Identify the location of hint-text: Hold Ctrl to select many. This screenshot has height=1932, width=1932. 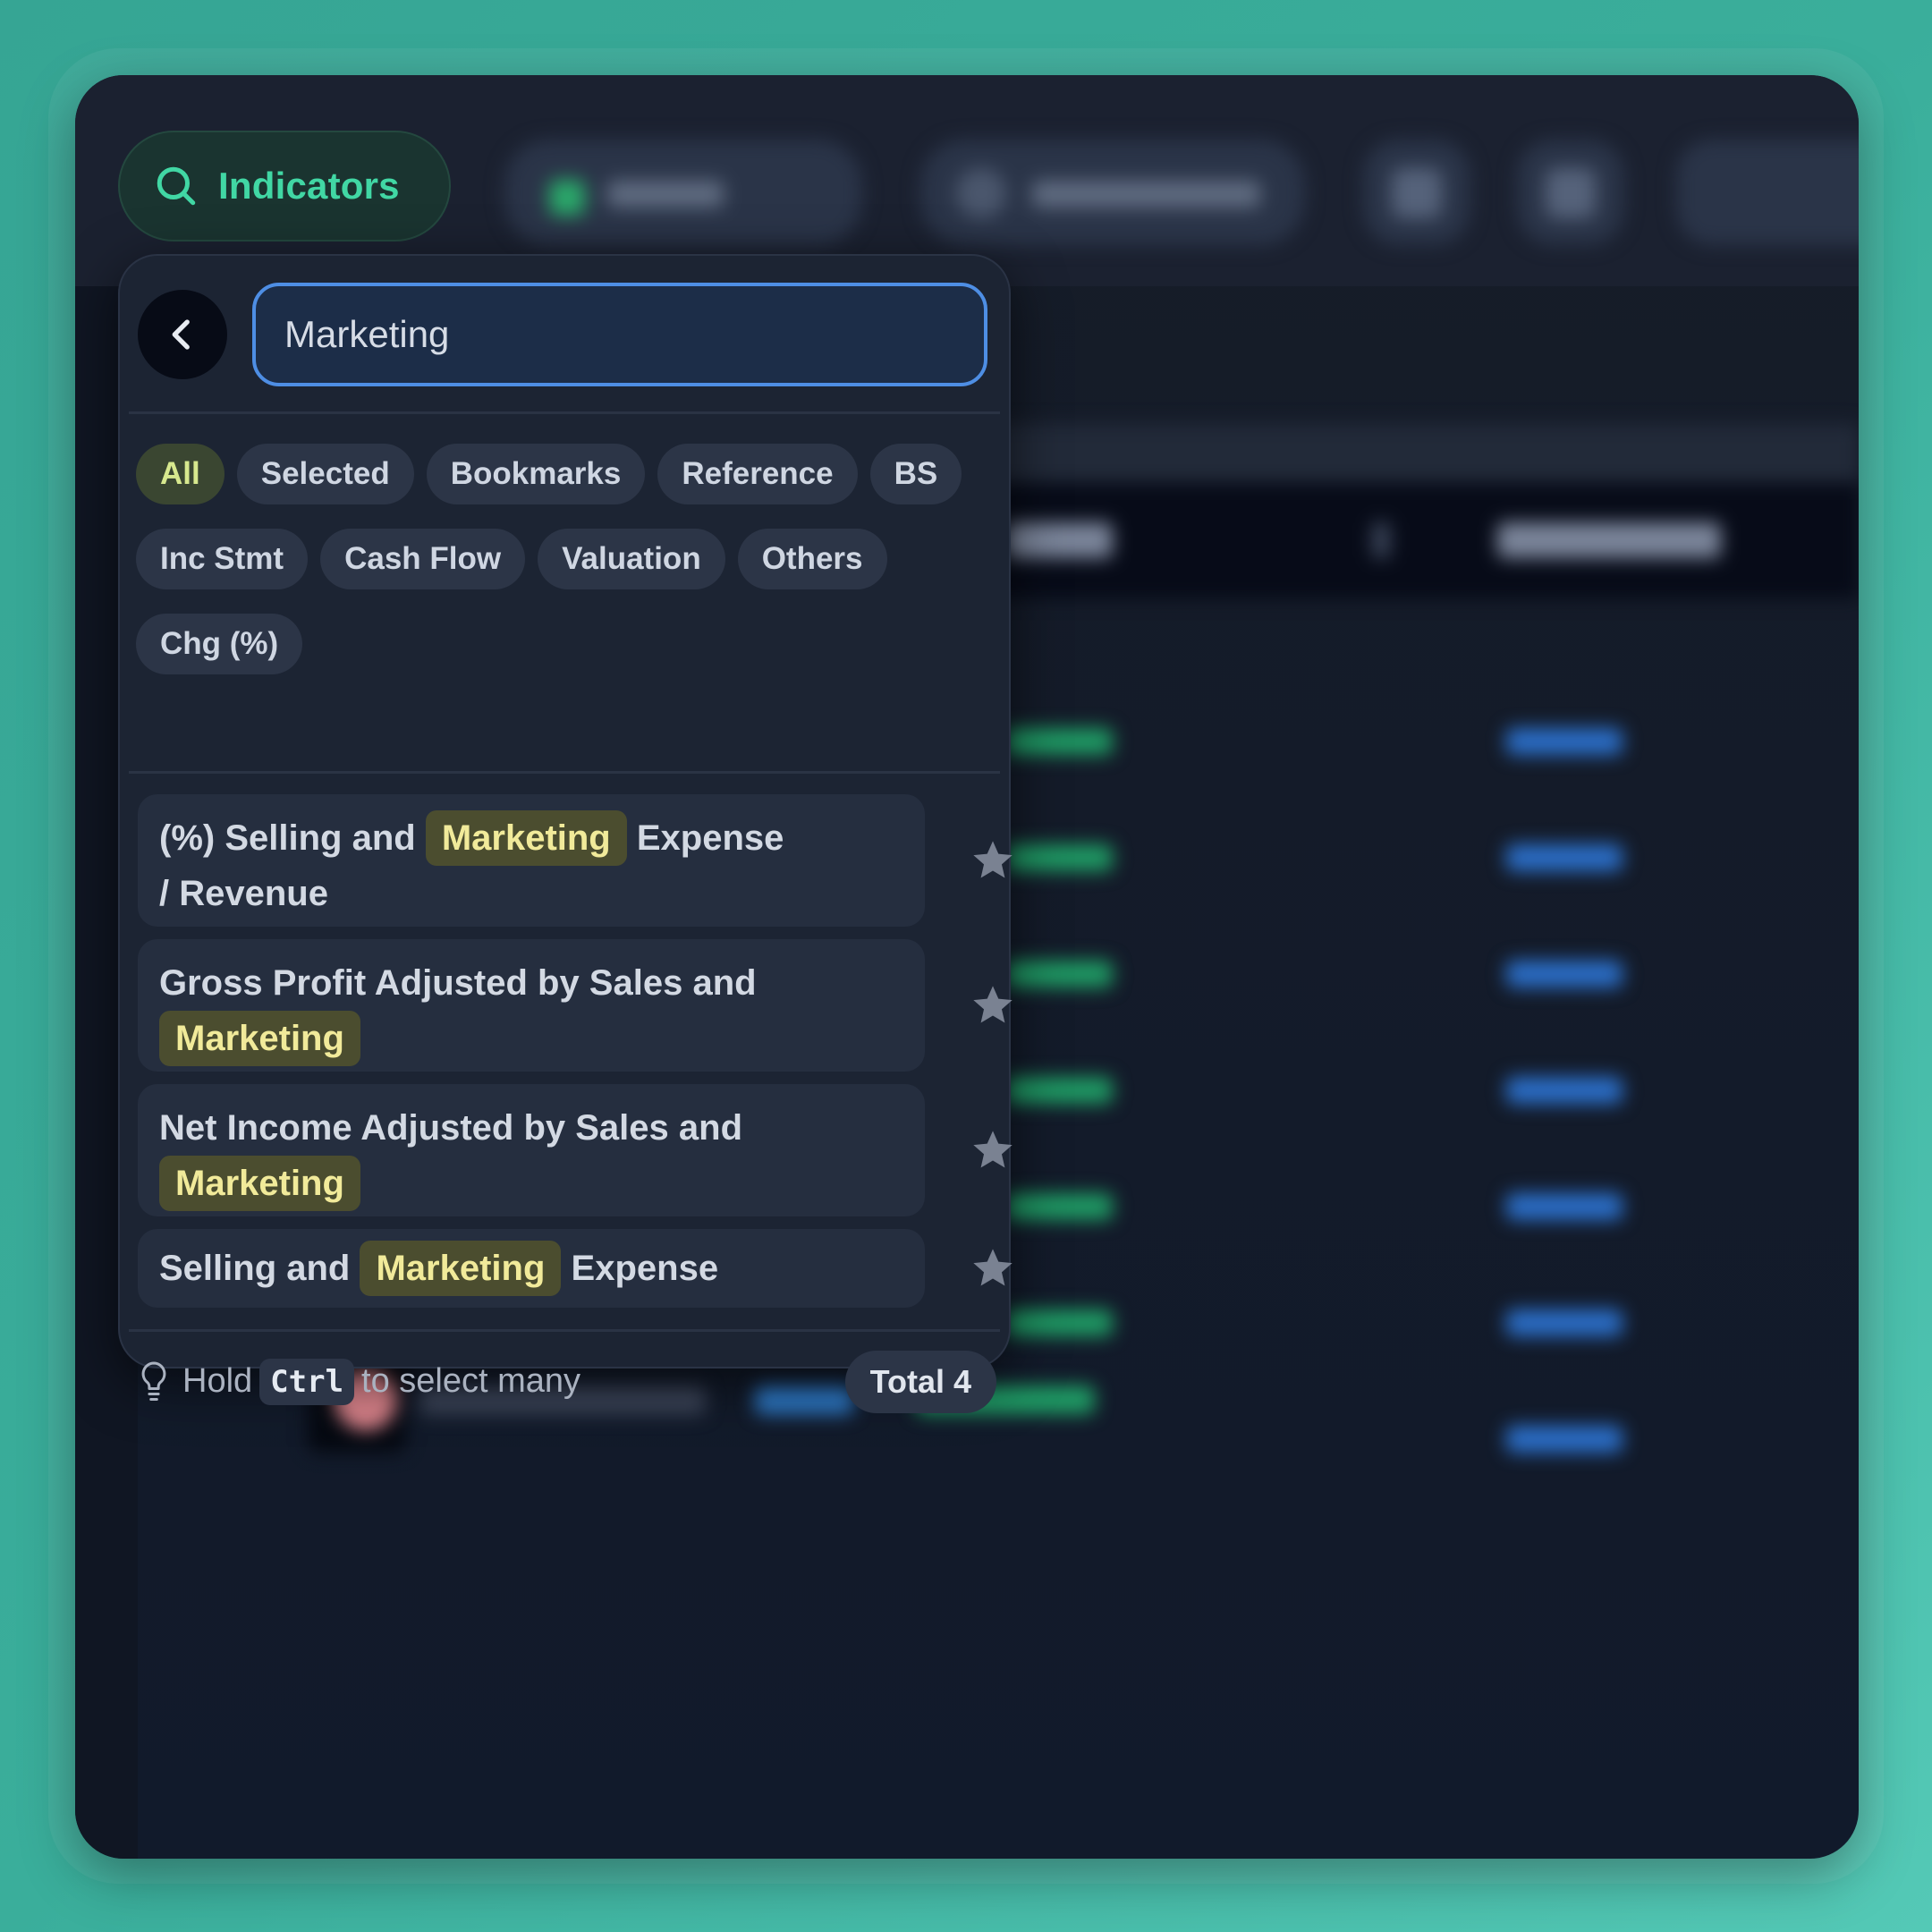
(381, 1382).